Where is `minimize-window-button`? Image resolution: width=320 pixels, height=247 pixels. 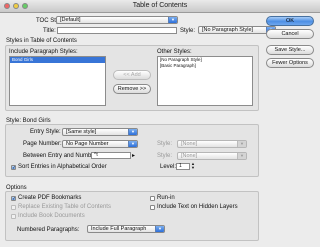 minimize-window-button is located at coordinates (16, 6).